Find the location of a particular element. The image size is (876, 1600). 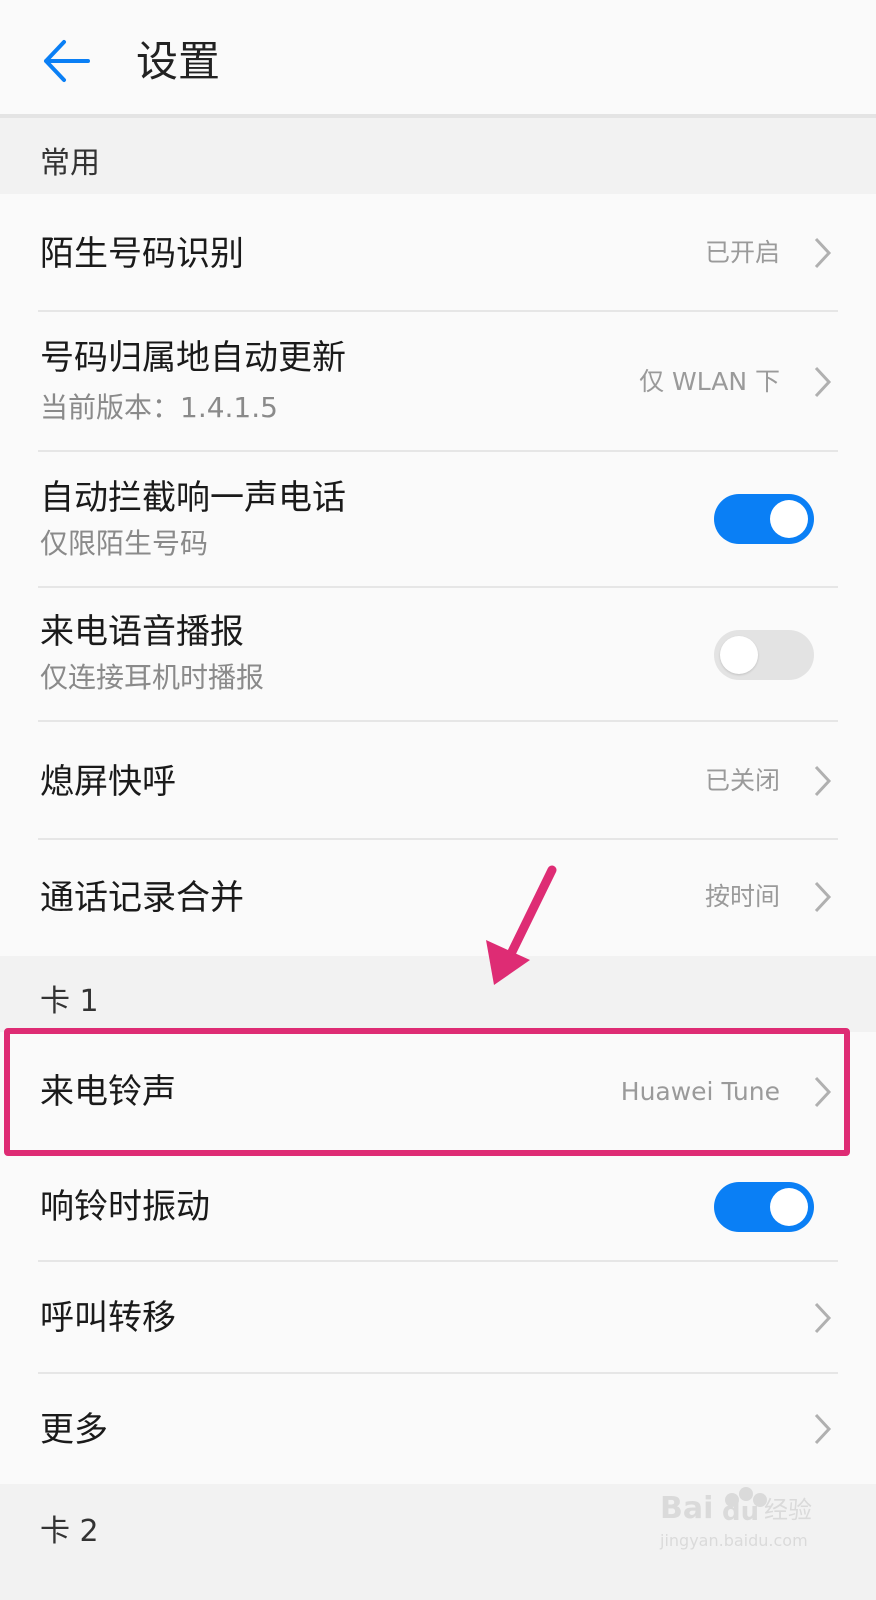

item-value: 已关闭 is located at coordinates (742, 780).